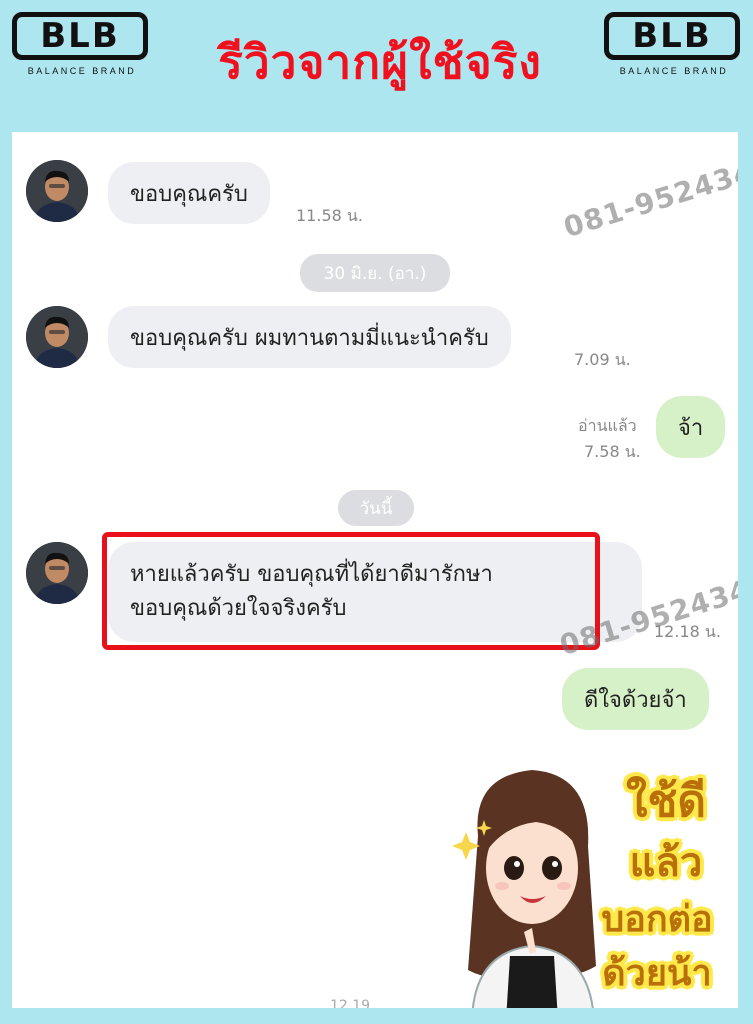 The height and width of the screenshot is (1024, 753). What do you see at coordinates (635, 699) in the screenshot?
I see `message-bubble-sent: ดีใจด้วยจ้า` at bounding box center [635, 699].